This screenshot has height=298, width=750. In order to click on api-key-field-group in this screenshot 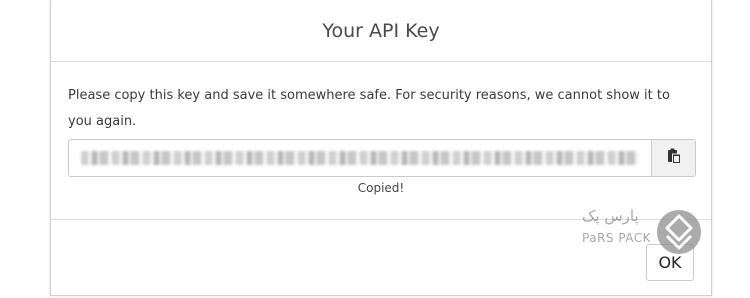, I will do `click(382, 158)`.